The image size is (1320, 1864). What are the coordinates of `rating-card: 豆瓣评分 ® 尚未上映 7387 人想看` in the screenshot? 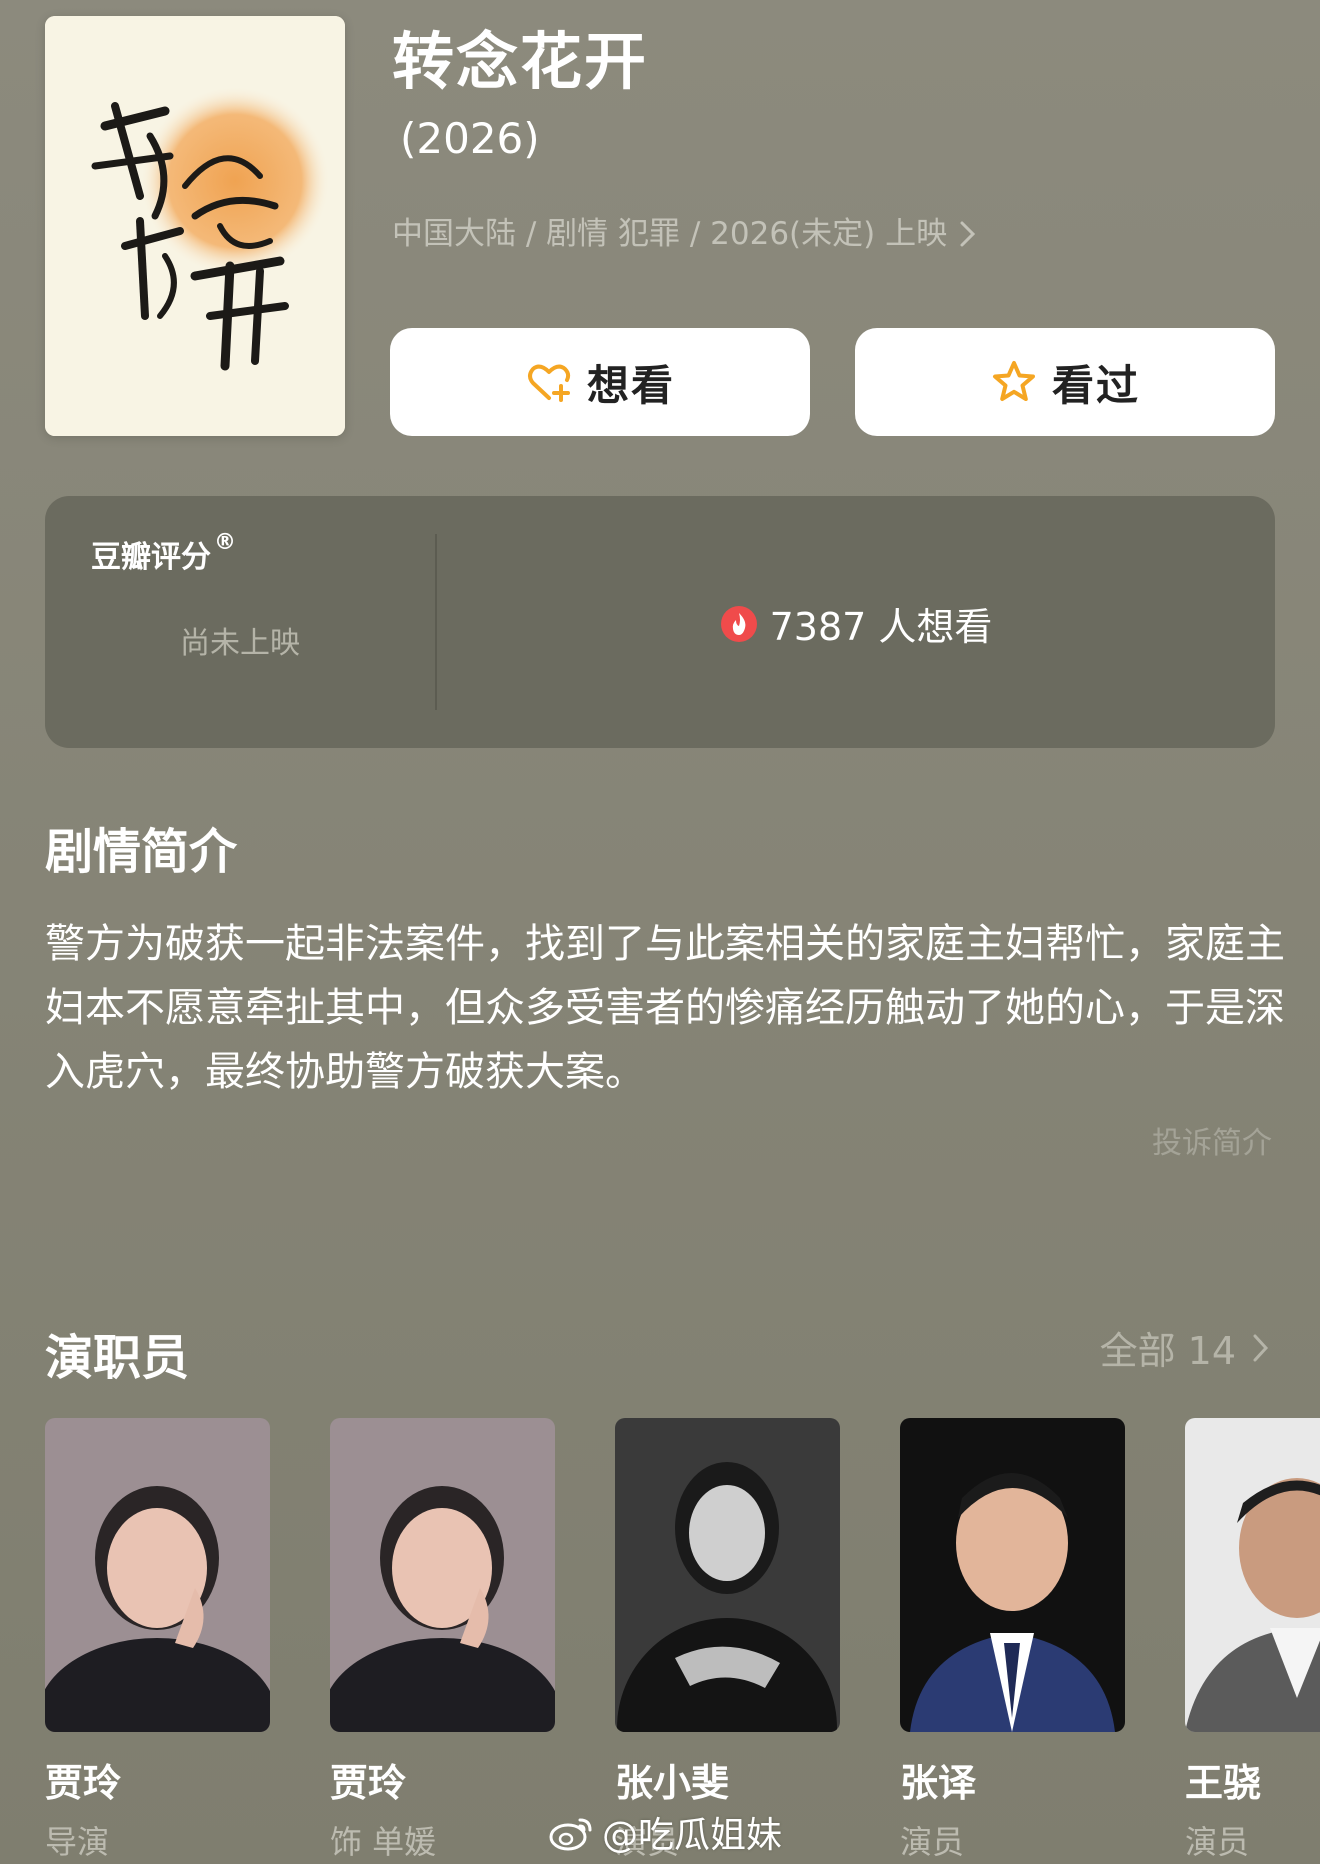 It's located at (660, 622).